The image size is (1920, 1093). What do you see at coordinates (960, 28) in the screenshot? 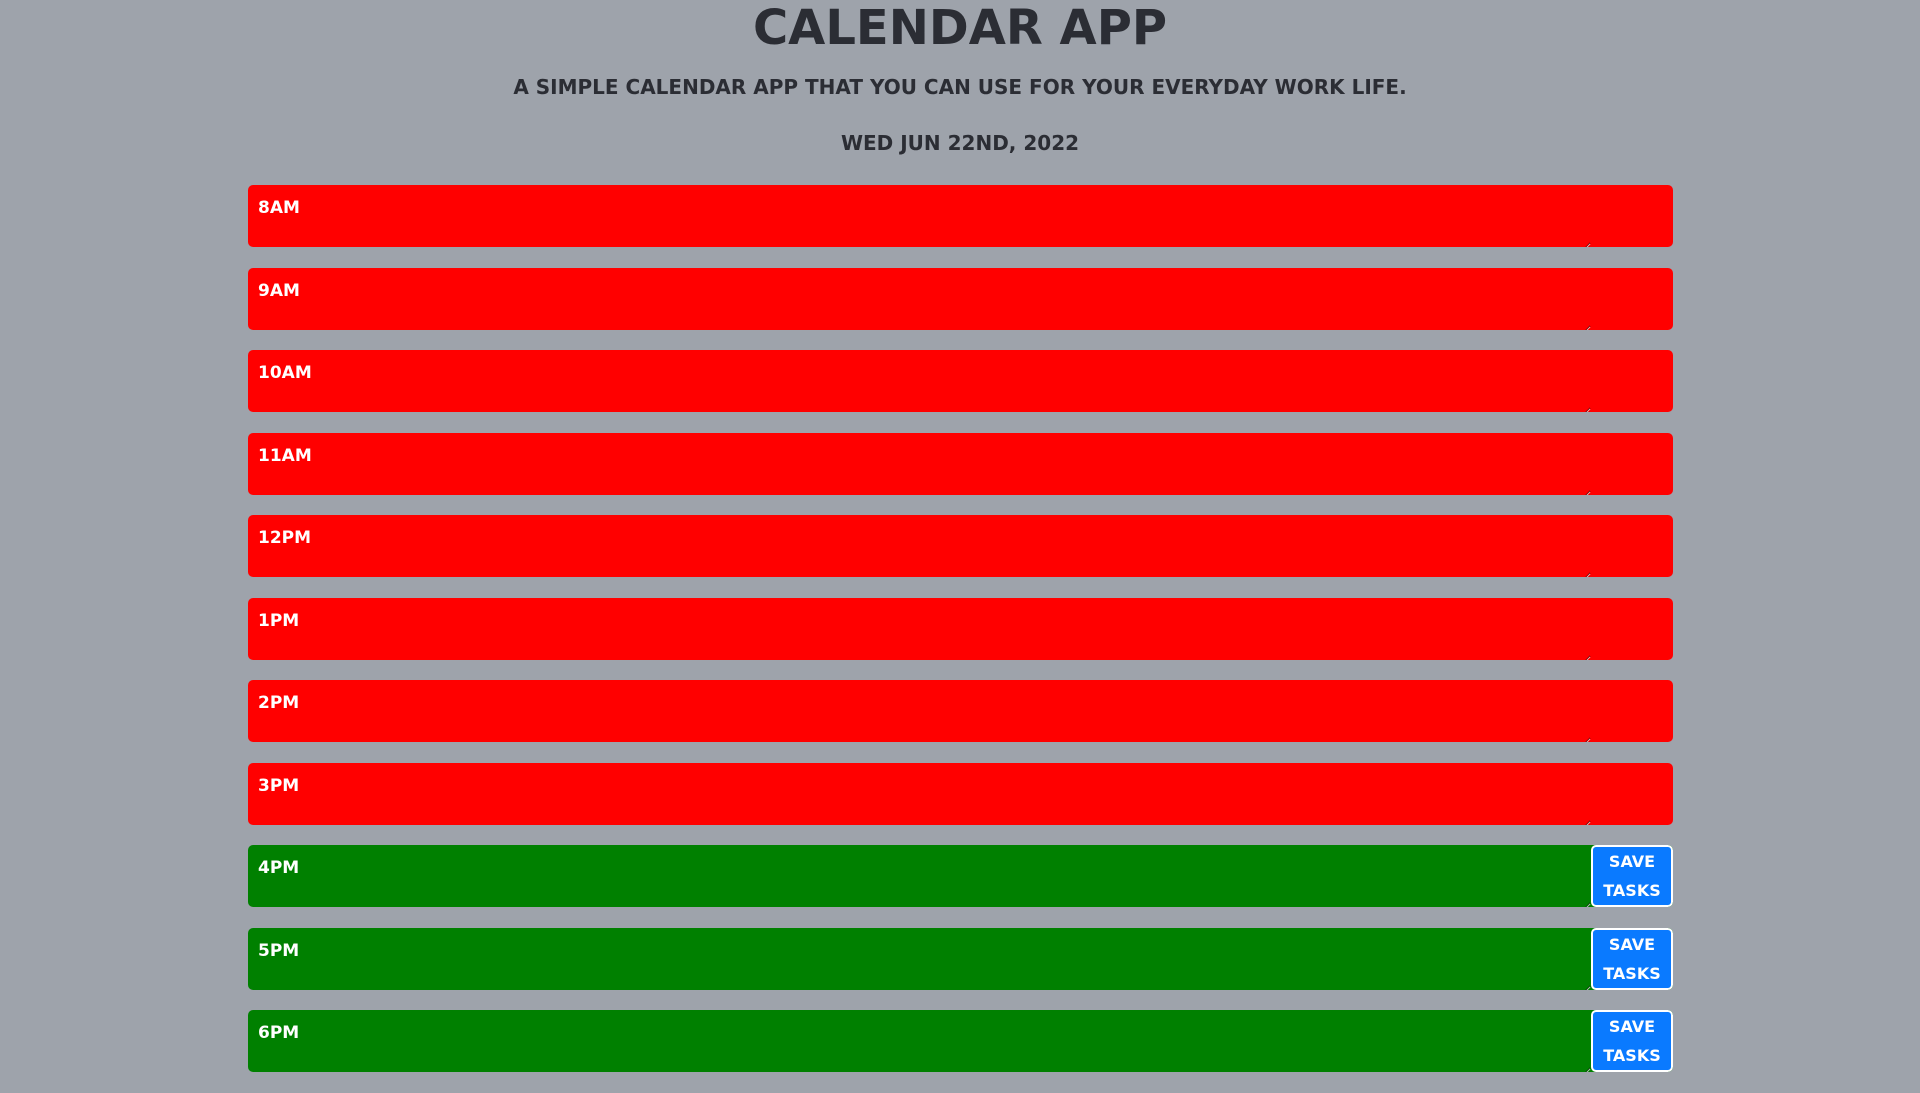
I see `page-title: Calendar App` at bounding box center [960, 28].